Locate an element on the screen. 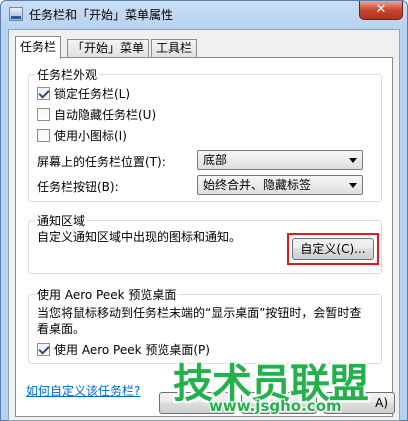 The image size is (408, 421). peek-label: 使用 Aero Peek 预览桌面(P) is located at coordinates (132, 349).